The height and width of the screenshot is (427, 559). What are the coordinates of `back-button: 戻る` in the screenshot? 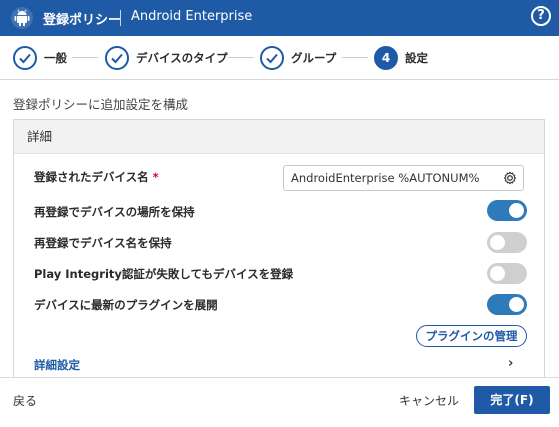 It's located at (25, 400).